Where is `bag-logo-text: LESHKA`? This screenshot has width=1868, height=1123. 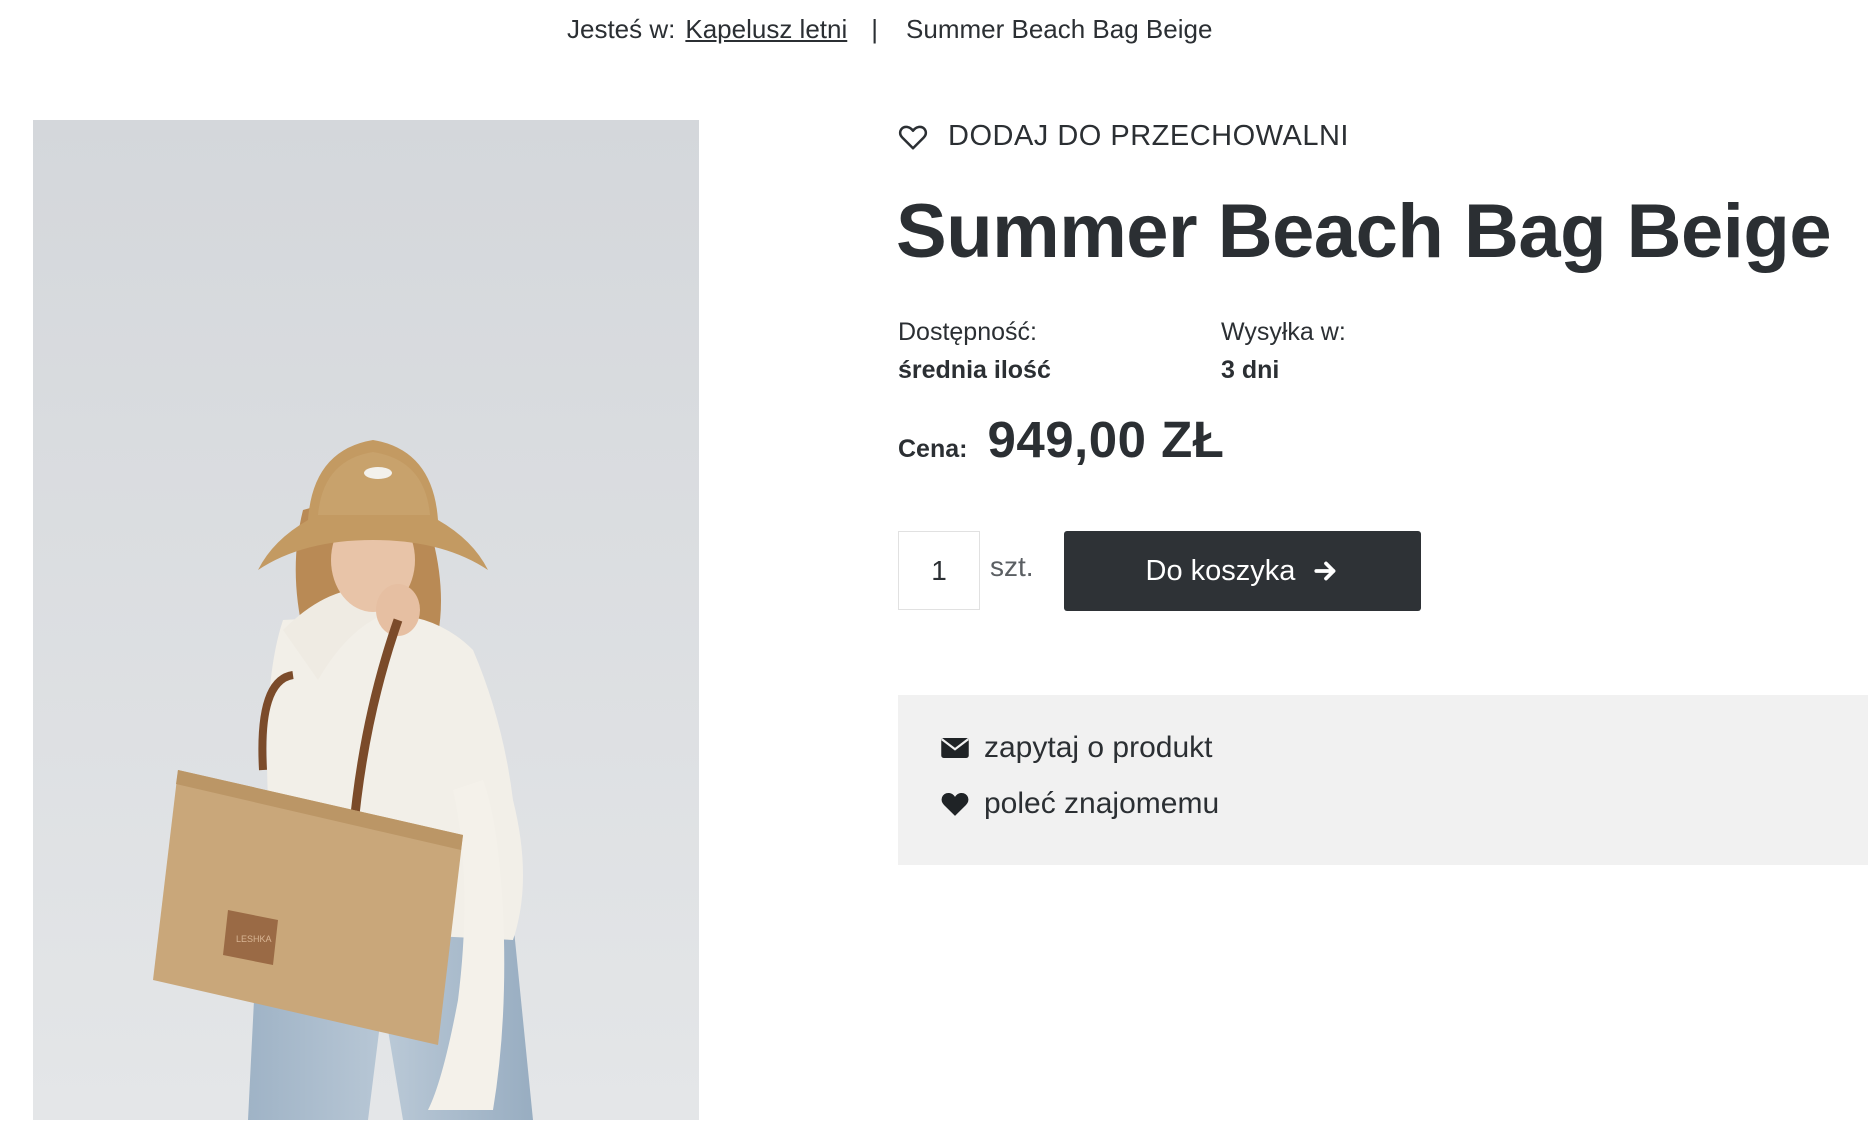
bag-logo-text: LESHKA is located at coordinates (254, 939).